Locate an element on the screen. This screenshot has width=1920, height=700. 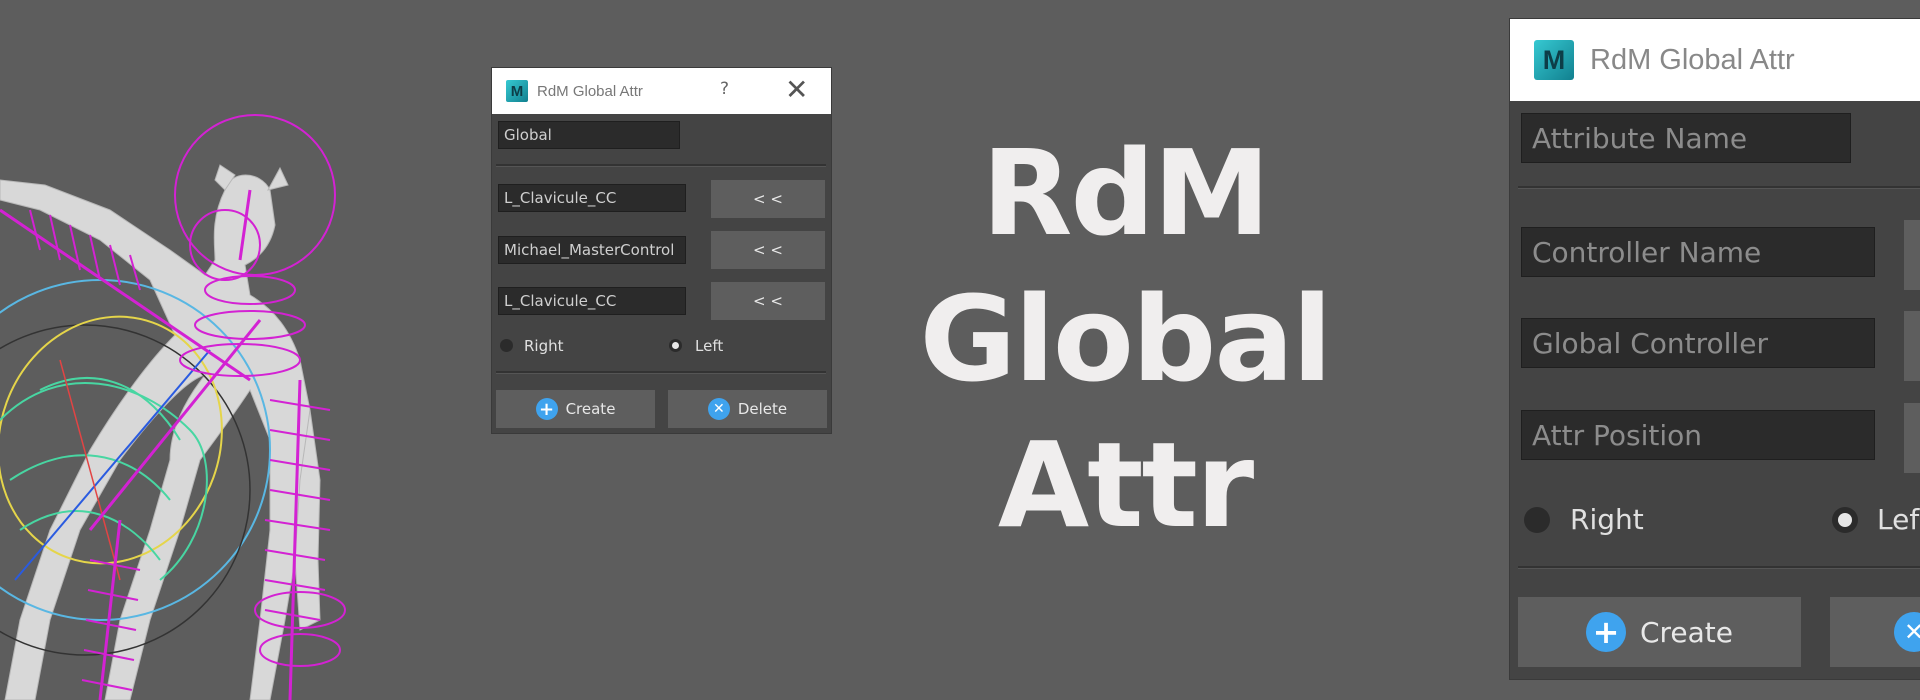
attr-position-field: Attr Position is located at coordinates (1698, 435).